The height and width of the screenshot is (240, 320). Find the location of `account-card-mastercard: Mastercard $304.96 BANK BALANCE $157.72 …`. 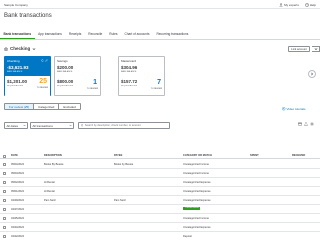

account-card-mastercard: Mastercard $304.96 BANK BALANCE $157.72 … is located at coordinates (141, 76).